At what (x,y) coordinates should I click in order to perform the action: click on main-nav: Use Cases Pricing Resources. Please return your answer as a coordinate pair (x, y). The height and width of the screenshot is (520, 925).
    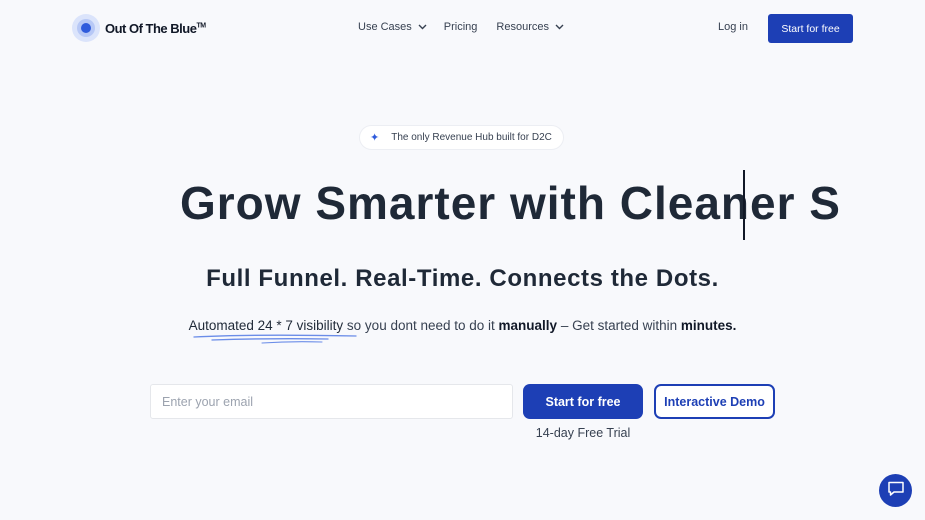
    Looking at the image, I should click on (461, 27).